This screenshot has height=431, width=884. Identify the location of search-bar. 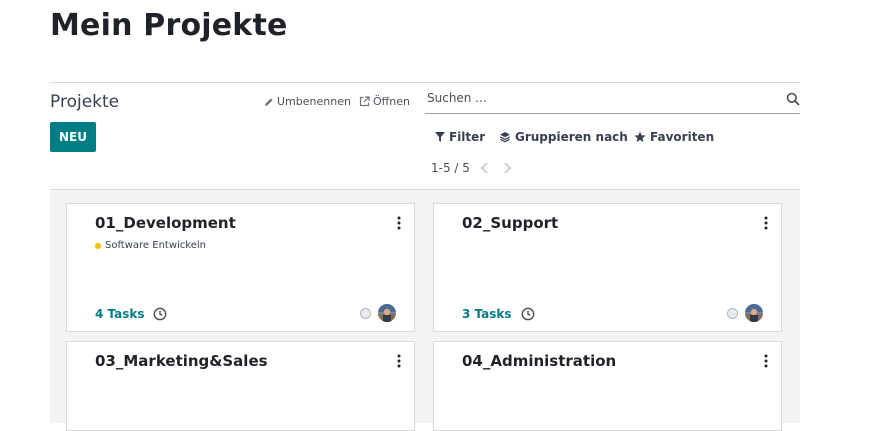
(612, 100).